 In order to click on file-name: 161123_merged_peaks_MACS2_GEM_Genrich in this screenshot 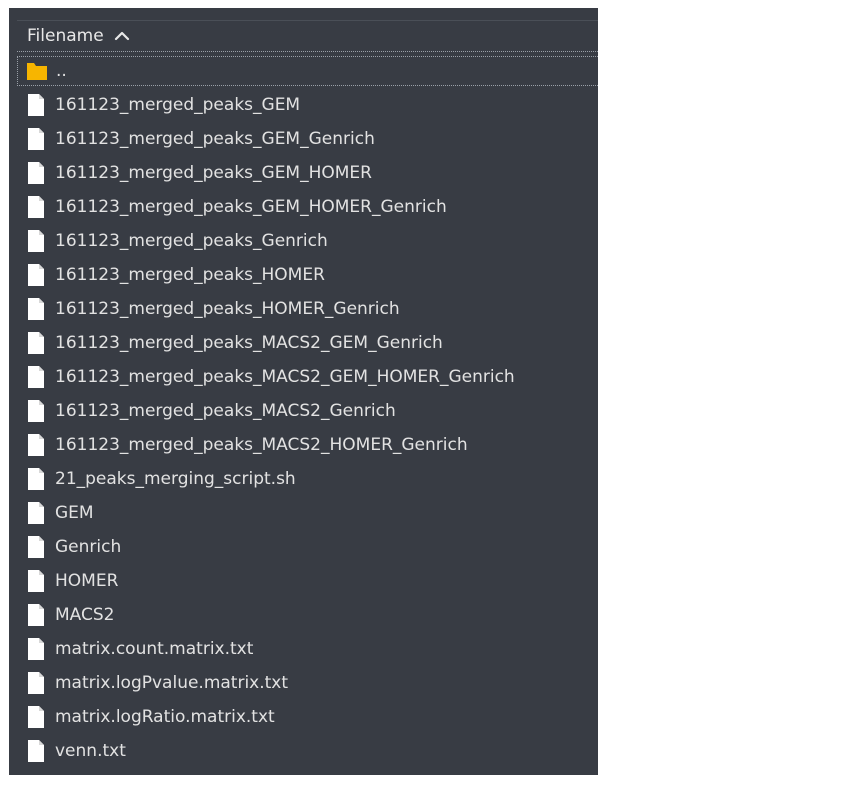, I will do `click(249, 343)`.